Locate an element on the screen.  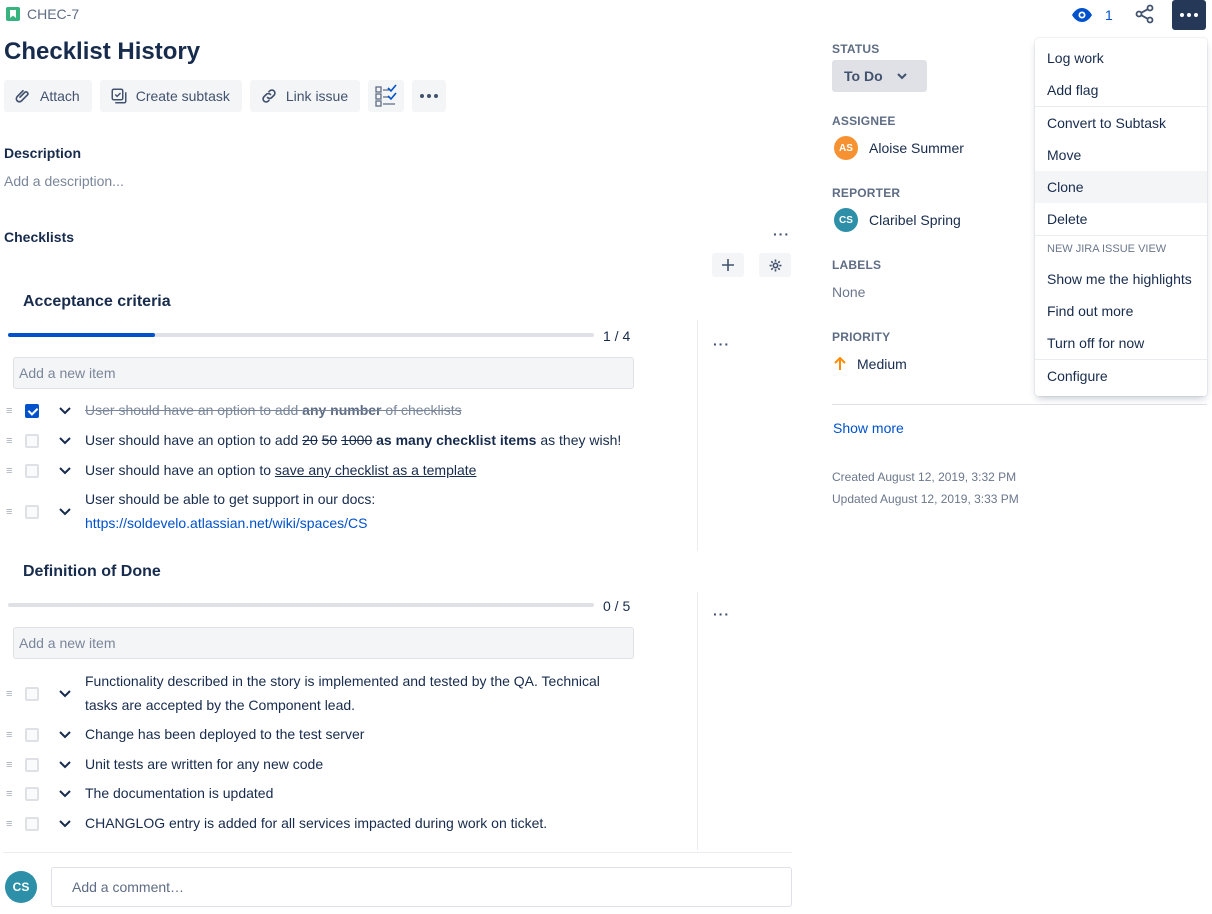
menu-item-find-out-more: Find out more is located at coordinates (1121, 311).